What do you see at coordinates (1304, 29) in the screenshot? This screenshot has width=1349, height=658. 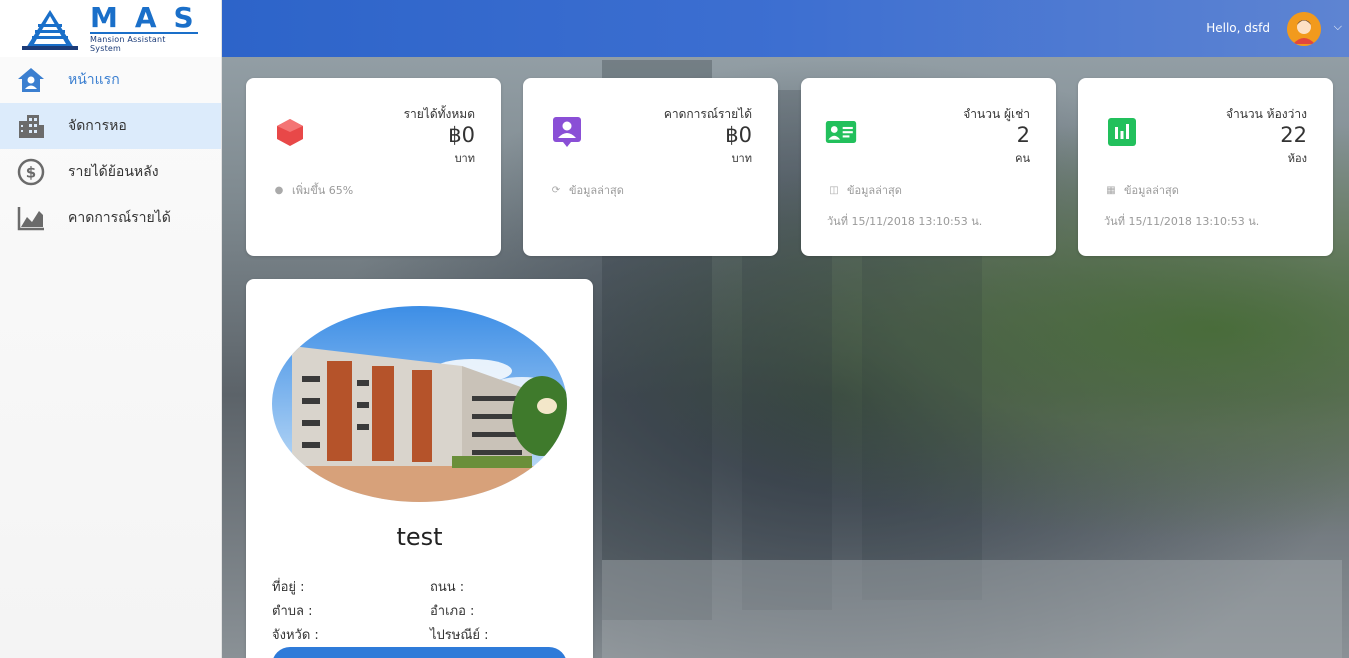 I see `user-avatar` at bounding box center [1304, 29].